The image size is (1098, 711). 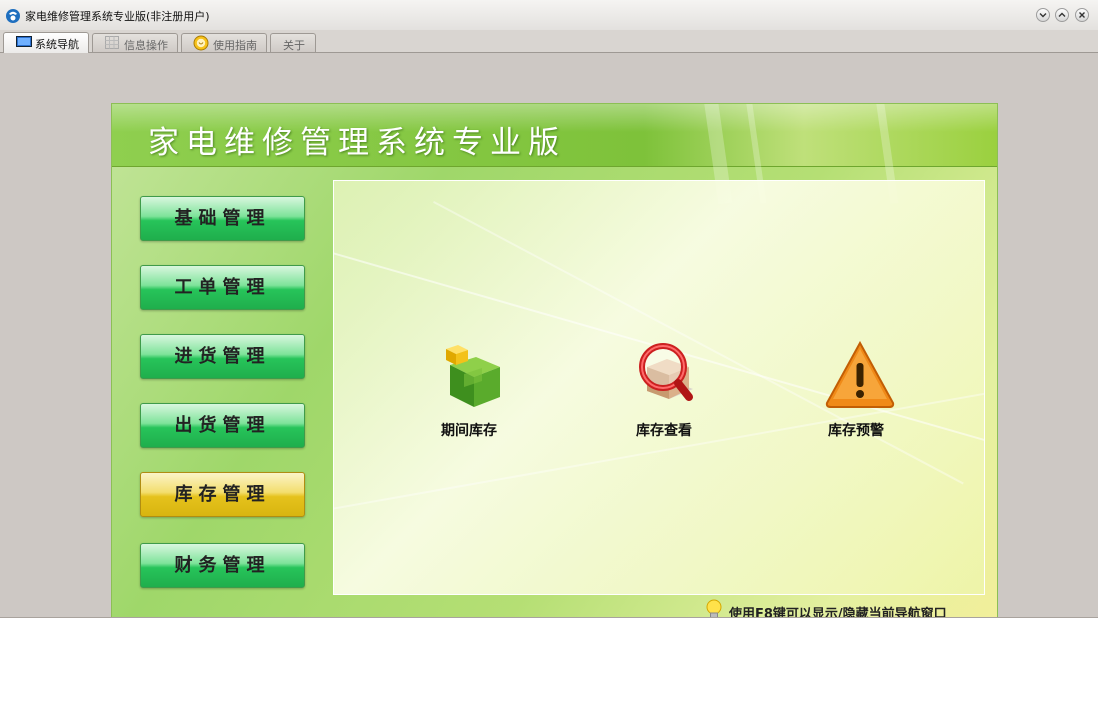 What do you see at coordinates (57, 44) in the screenshot?
I see `tab-label: 系统导航` at bounding box center [57, 44].